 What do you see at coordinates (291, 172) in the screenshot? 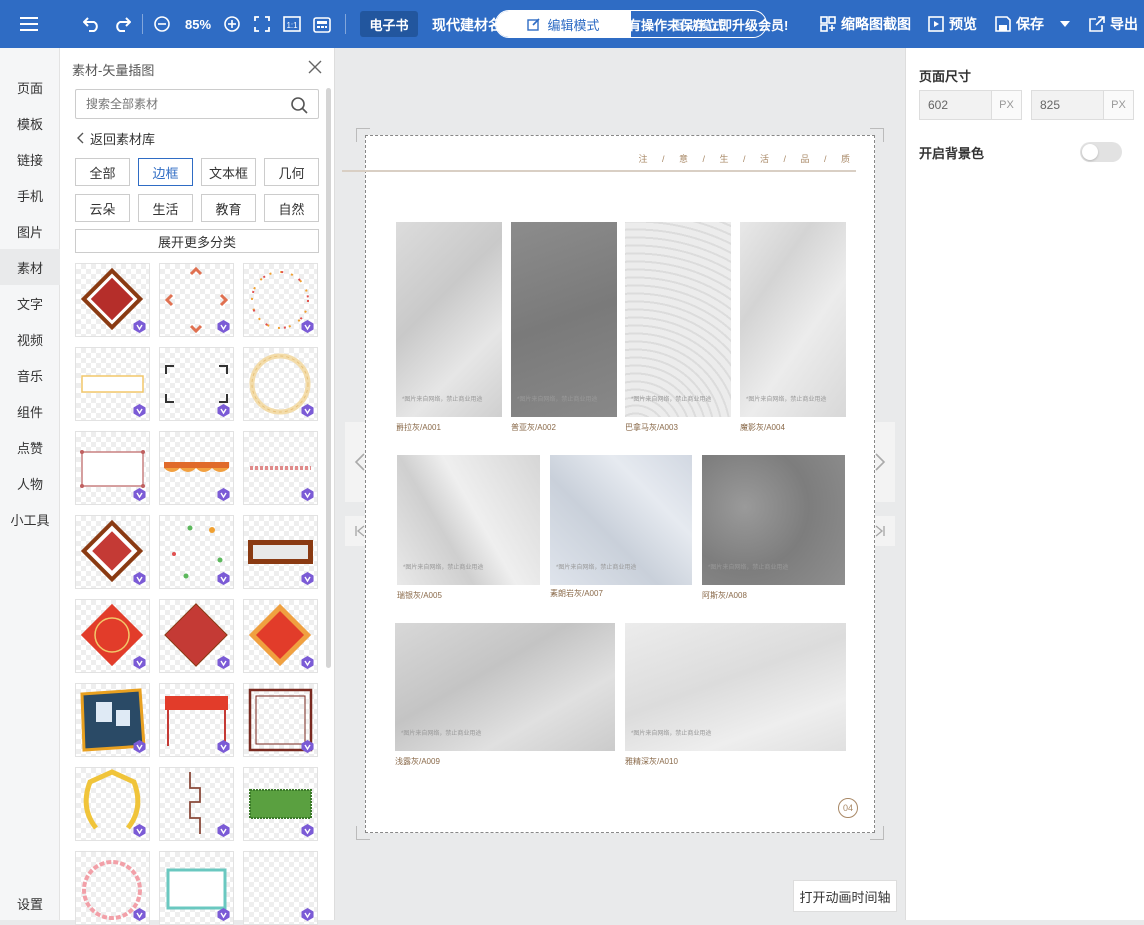
I see `category-geometry: 几何` at bounding box center [291, 172].